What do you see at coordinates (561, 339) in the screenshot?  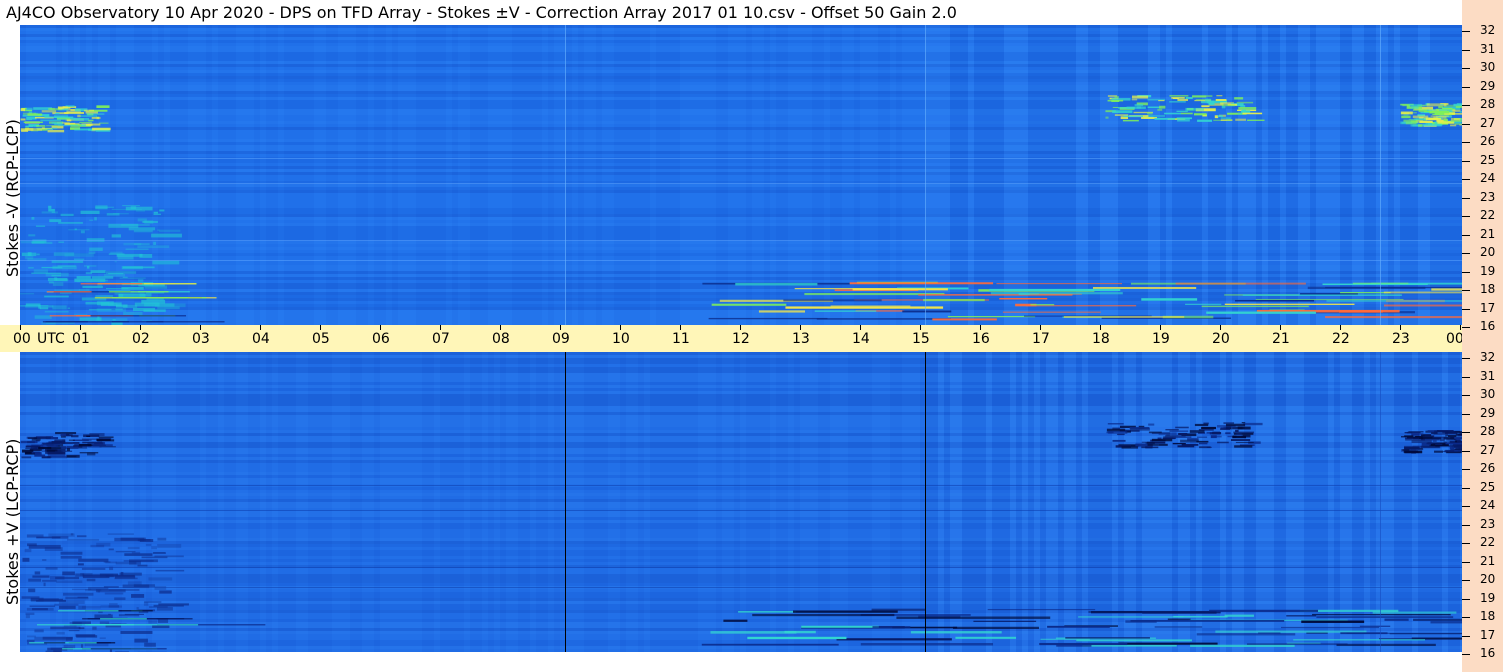 I see `time-tick-label: 09` at bounding box center [561, 339].